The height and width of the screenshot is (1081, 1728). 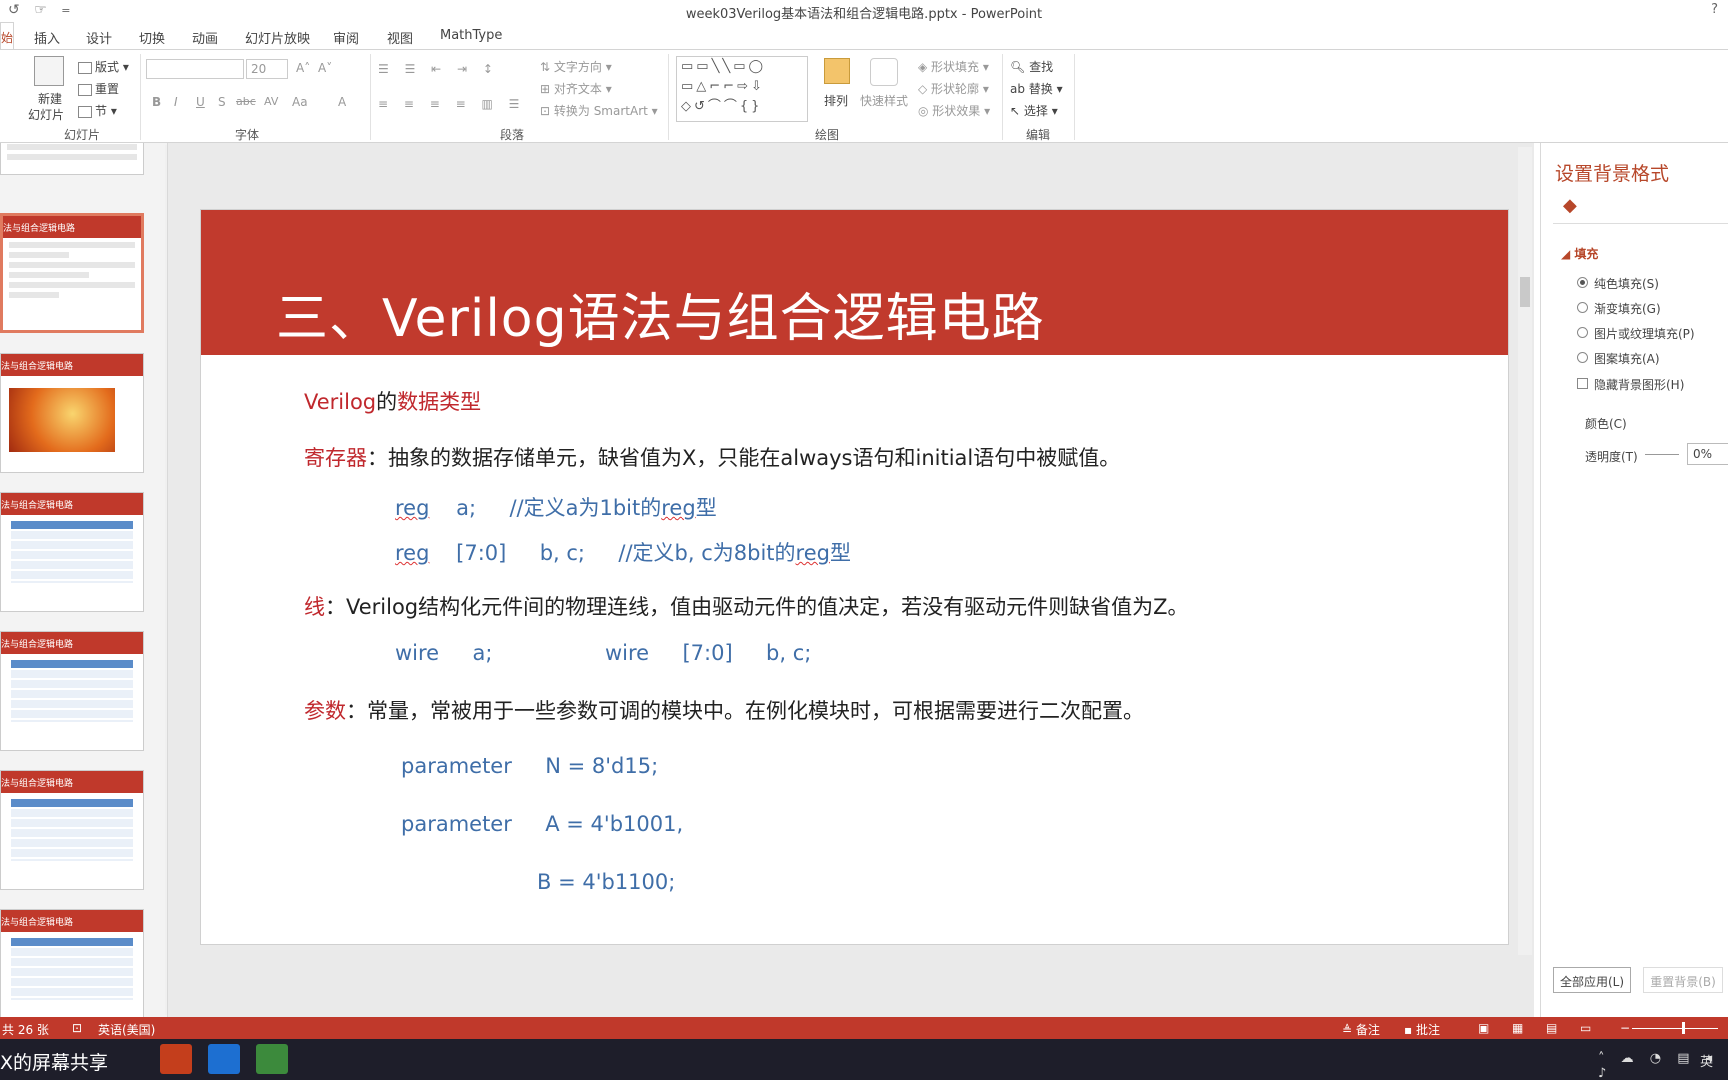 What do you see at coordinates (1707, 454) in the screenshot?
I see `transparency-input: 0%` at bounding box center [1707, 454].